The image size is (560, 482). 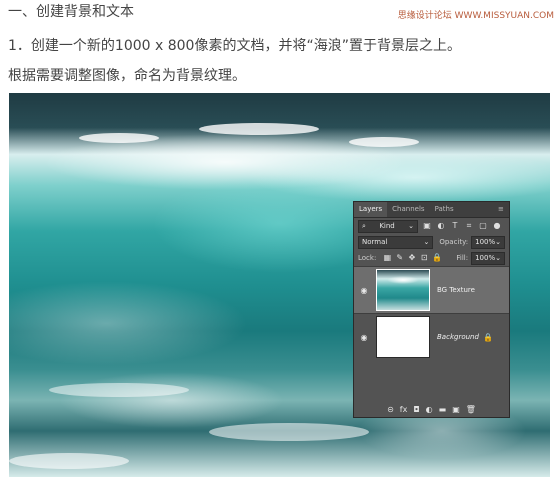 What do you see at coordinates (458, 337) in the screenshot?
I see `layer-name: Background` at bounding box center [458, 337].